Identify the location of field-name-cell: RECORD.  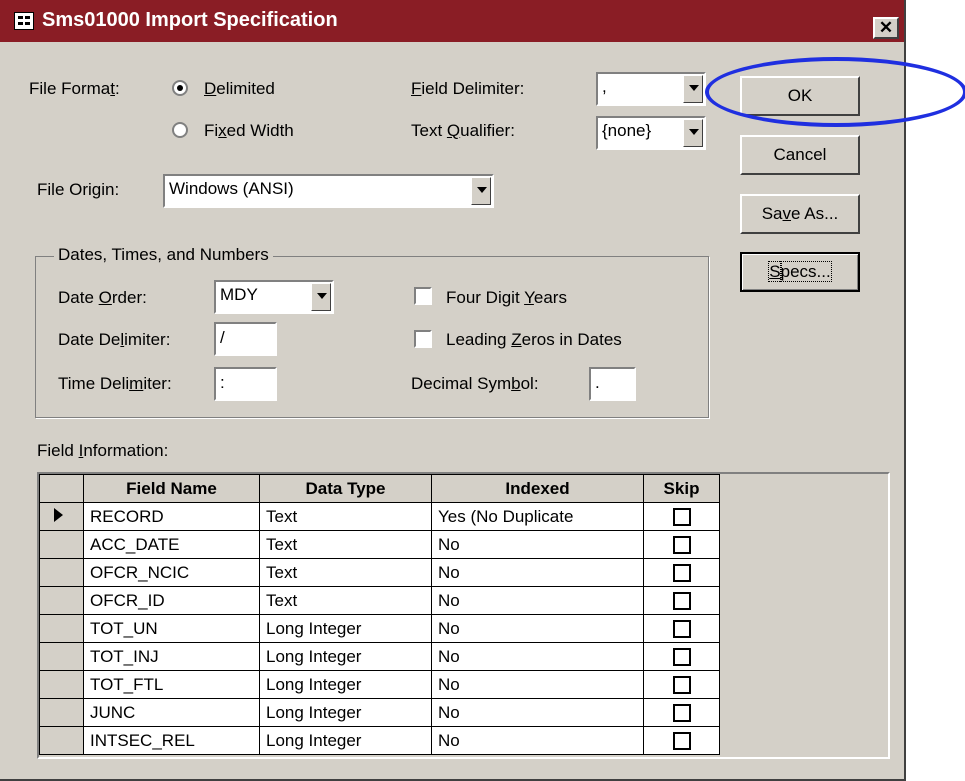
(171, 516).